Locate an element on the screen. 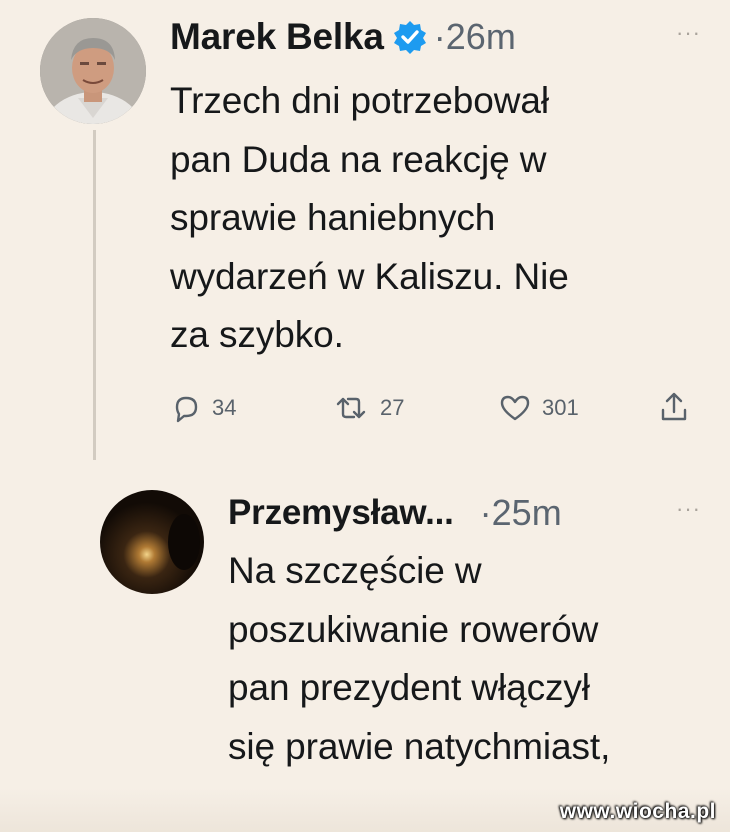 This screenshot has height=832, width=730. reply-button: 34 is located at coordinates (203, 408).